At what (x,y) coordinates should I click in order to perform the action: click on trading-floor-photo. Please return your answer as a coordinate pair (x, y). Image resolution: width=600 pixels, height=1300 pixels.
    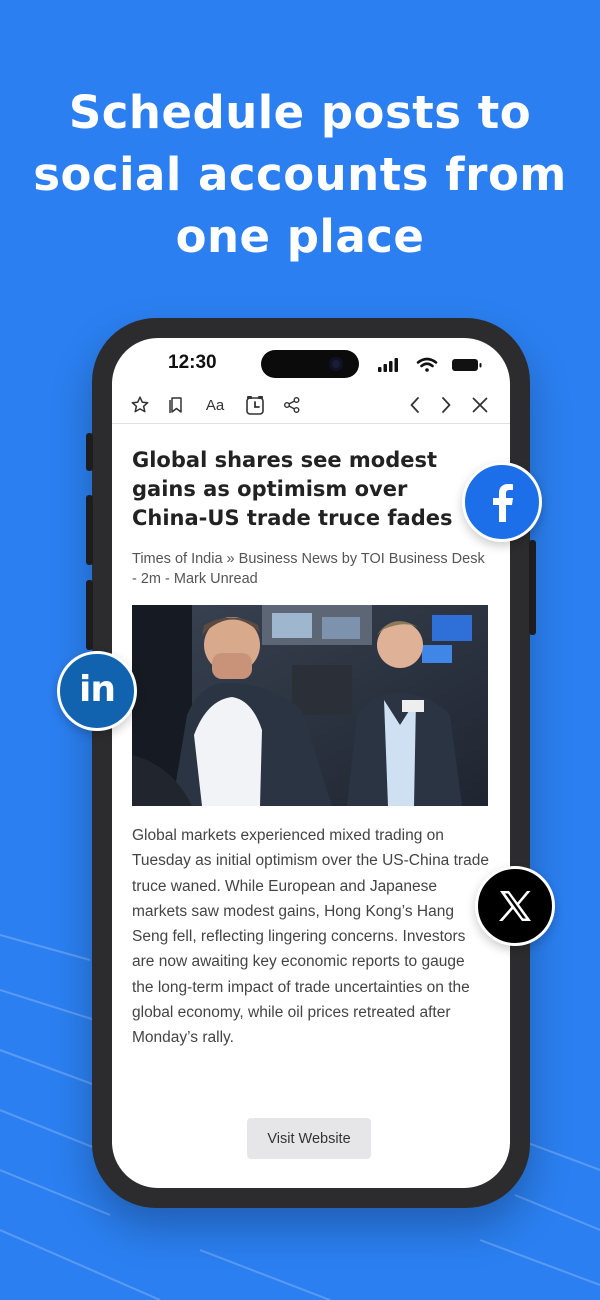
    Looking at the image, I should click on (310, 705).